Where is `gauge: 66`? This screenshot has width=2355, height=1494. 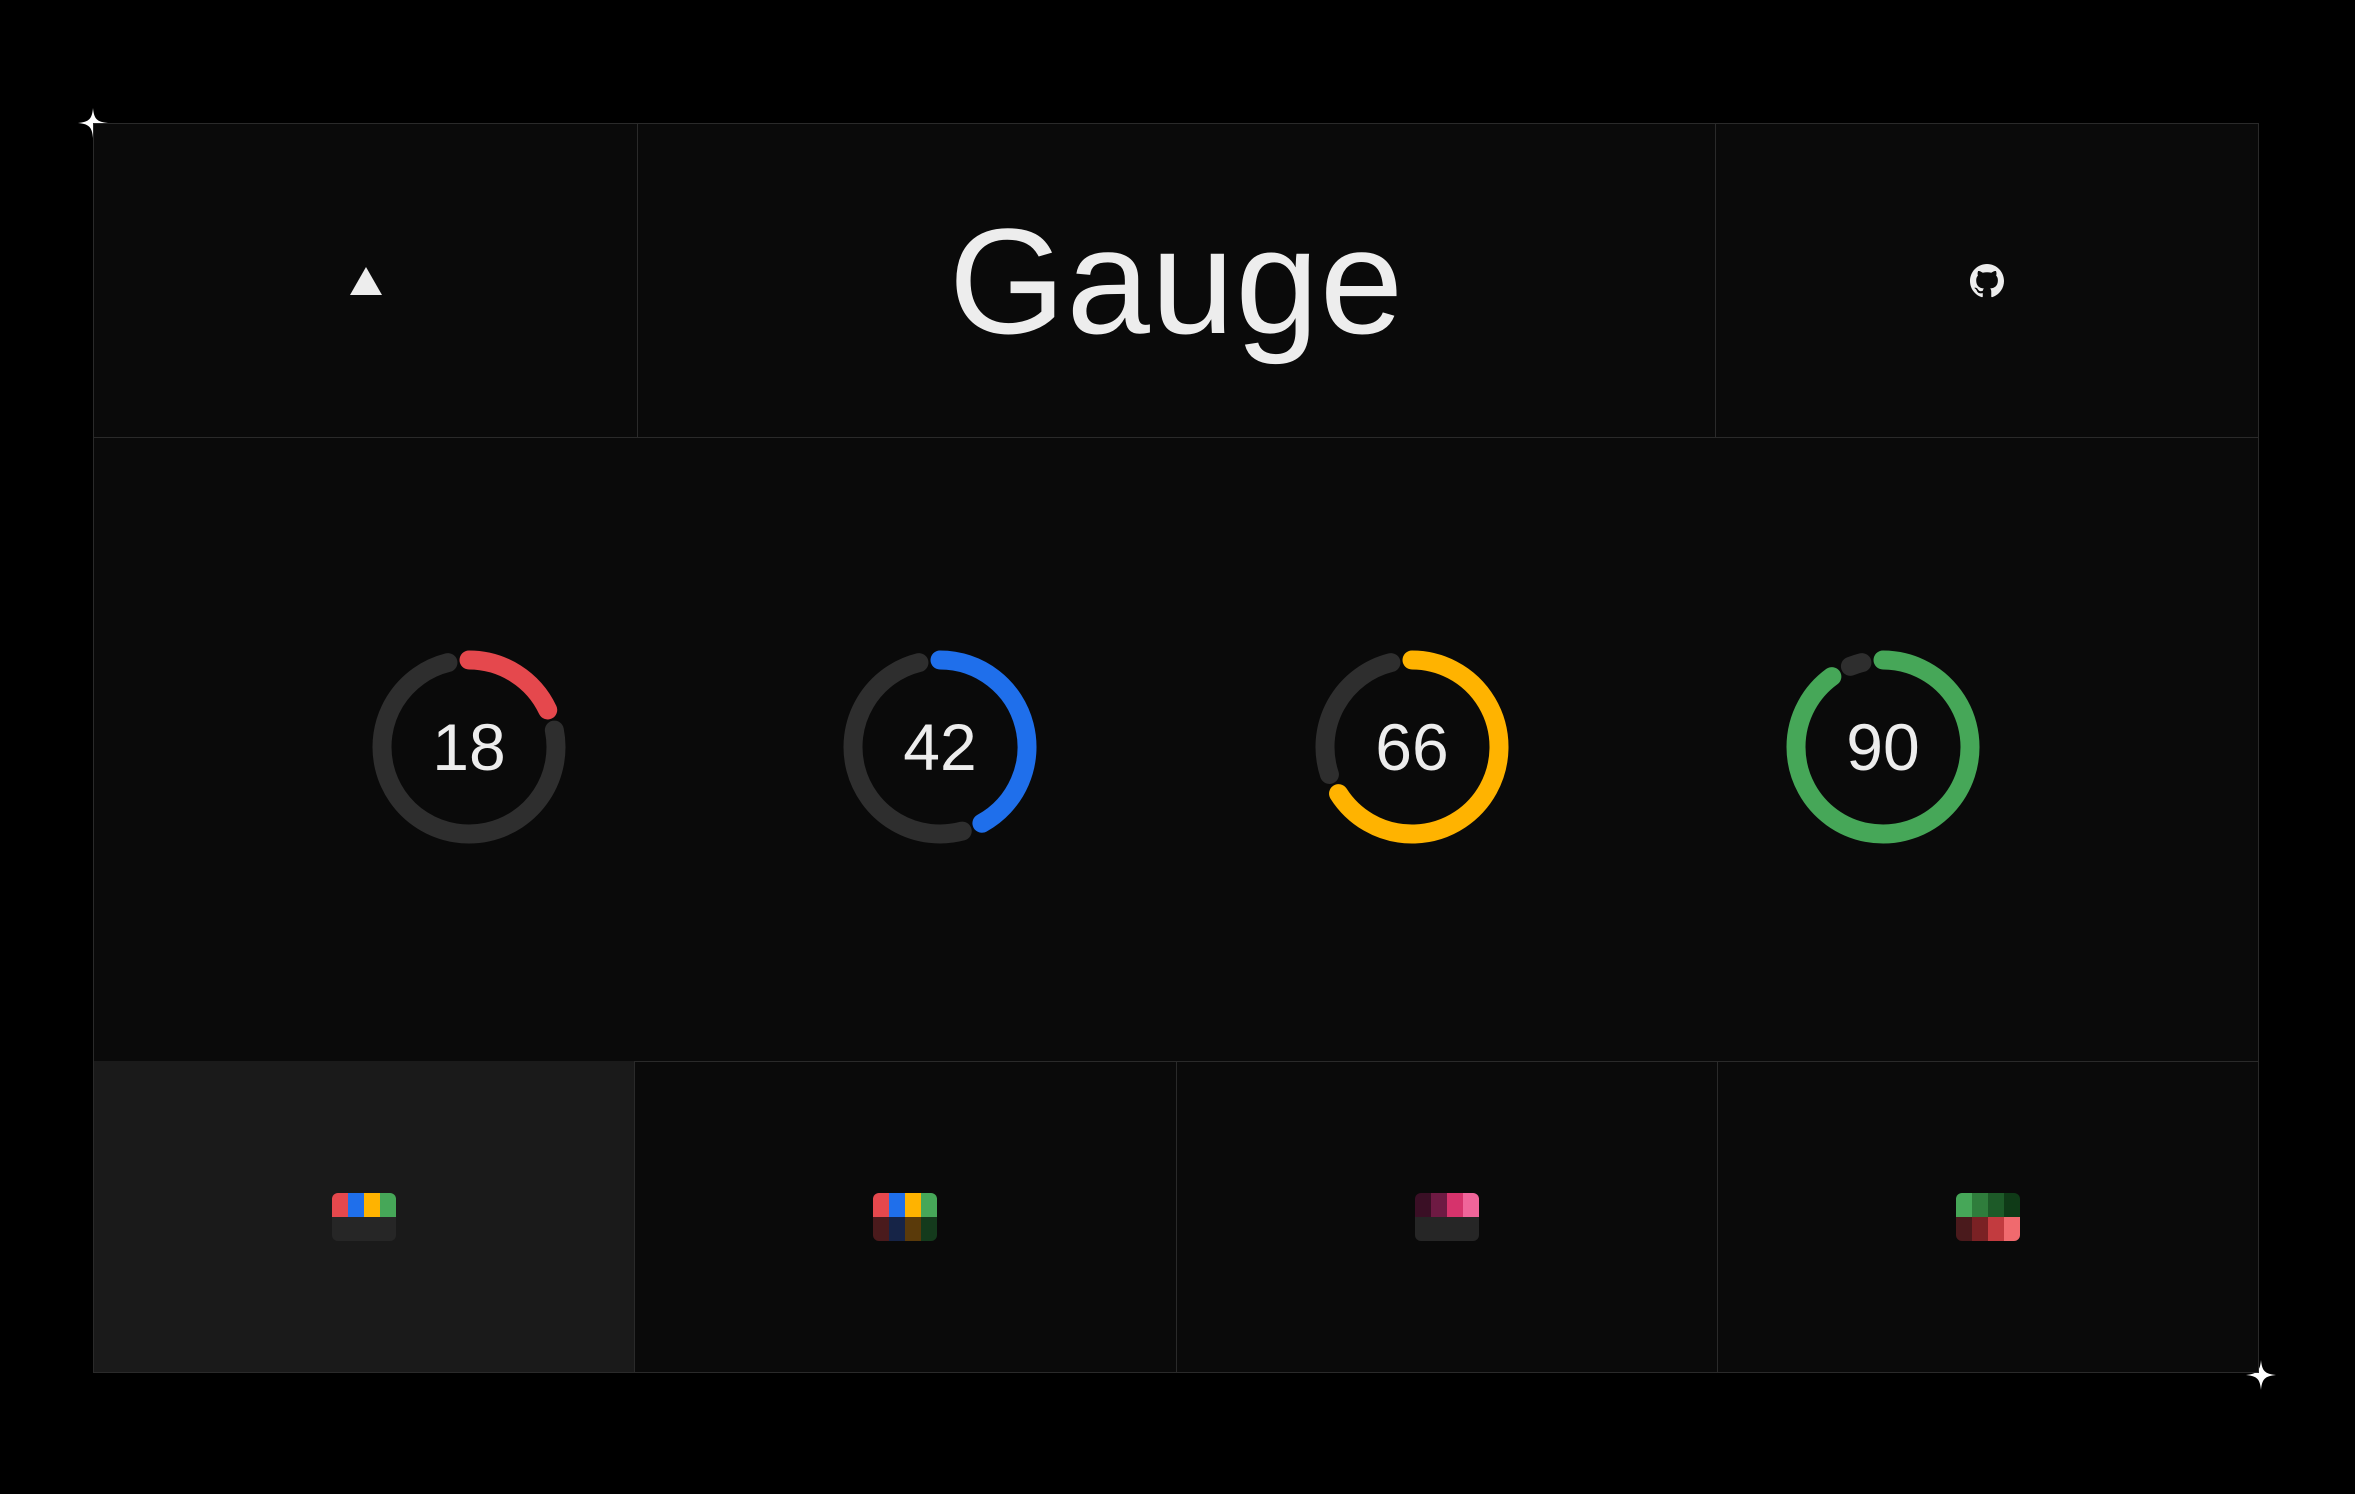 gauge: 66 is located at coordinates (1412, 747).